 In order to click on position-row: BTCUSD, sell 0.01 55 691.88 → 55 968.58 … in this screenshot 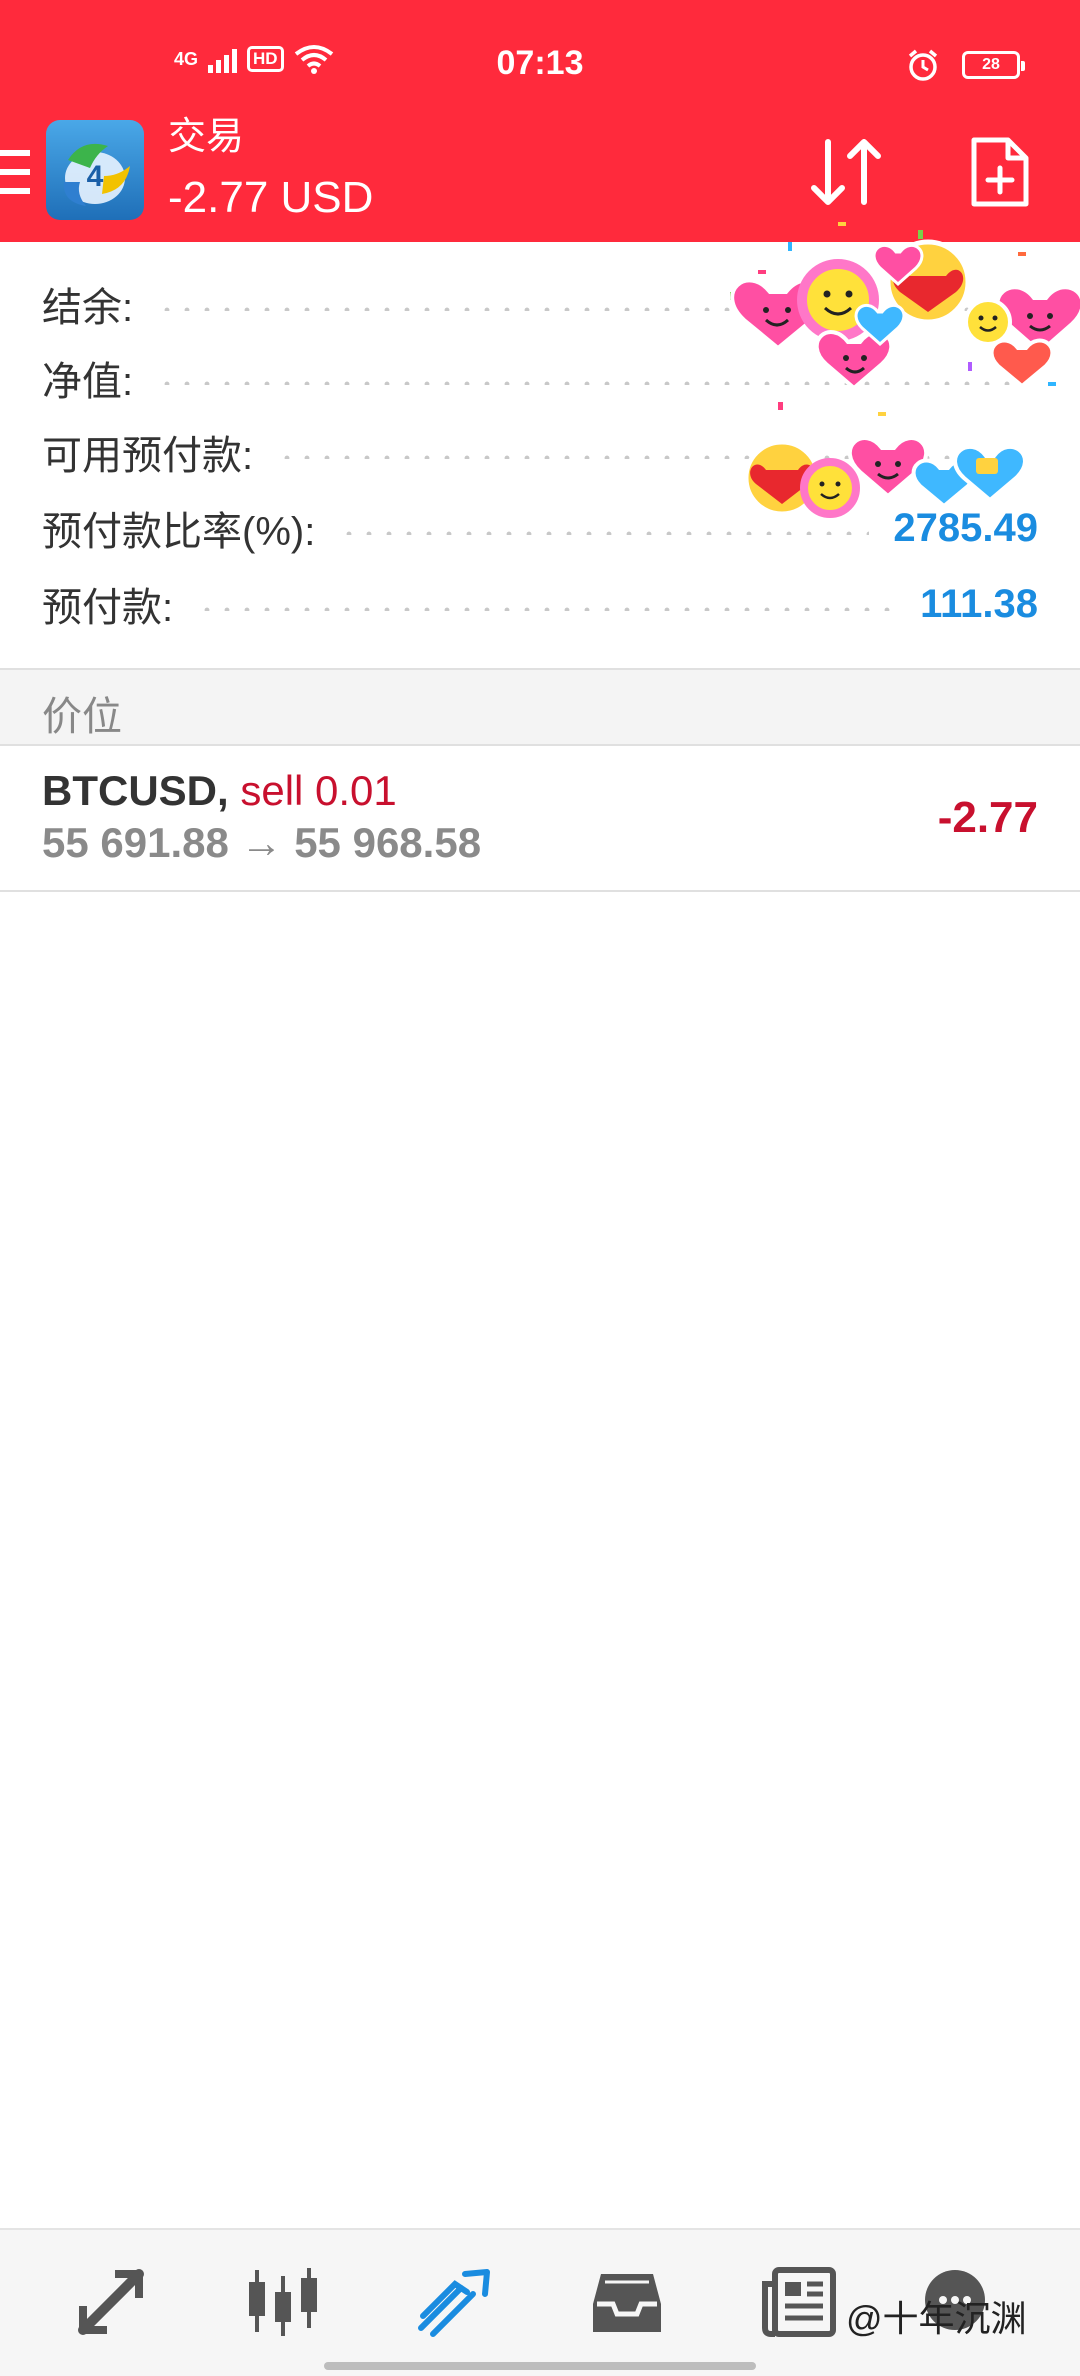, I will do `click(540, 819)`.